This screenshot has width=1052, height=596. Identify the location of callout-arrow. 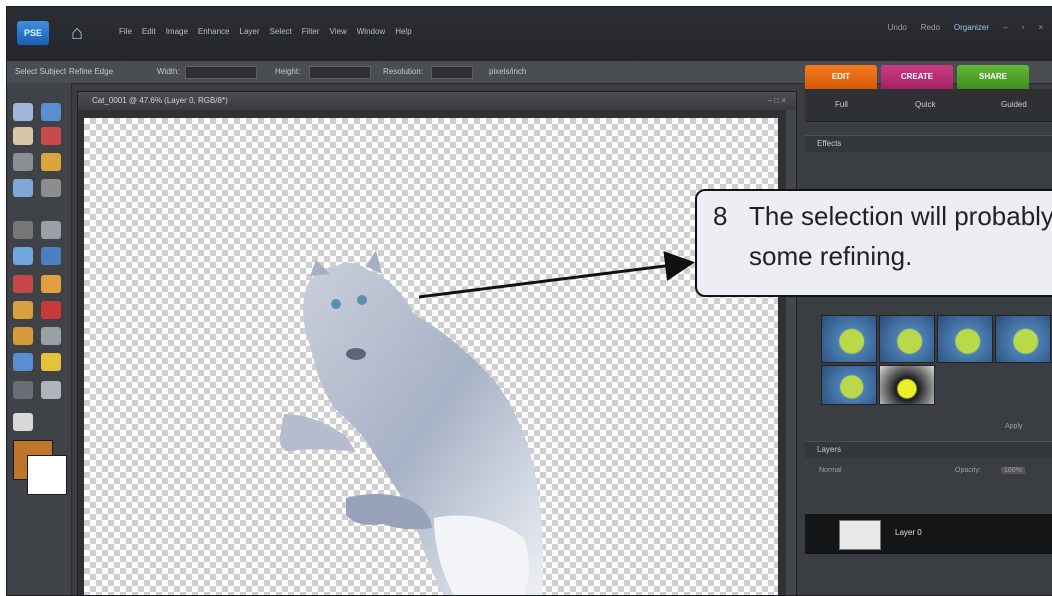
(556, 275).